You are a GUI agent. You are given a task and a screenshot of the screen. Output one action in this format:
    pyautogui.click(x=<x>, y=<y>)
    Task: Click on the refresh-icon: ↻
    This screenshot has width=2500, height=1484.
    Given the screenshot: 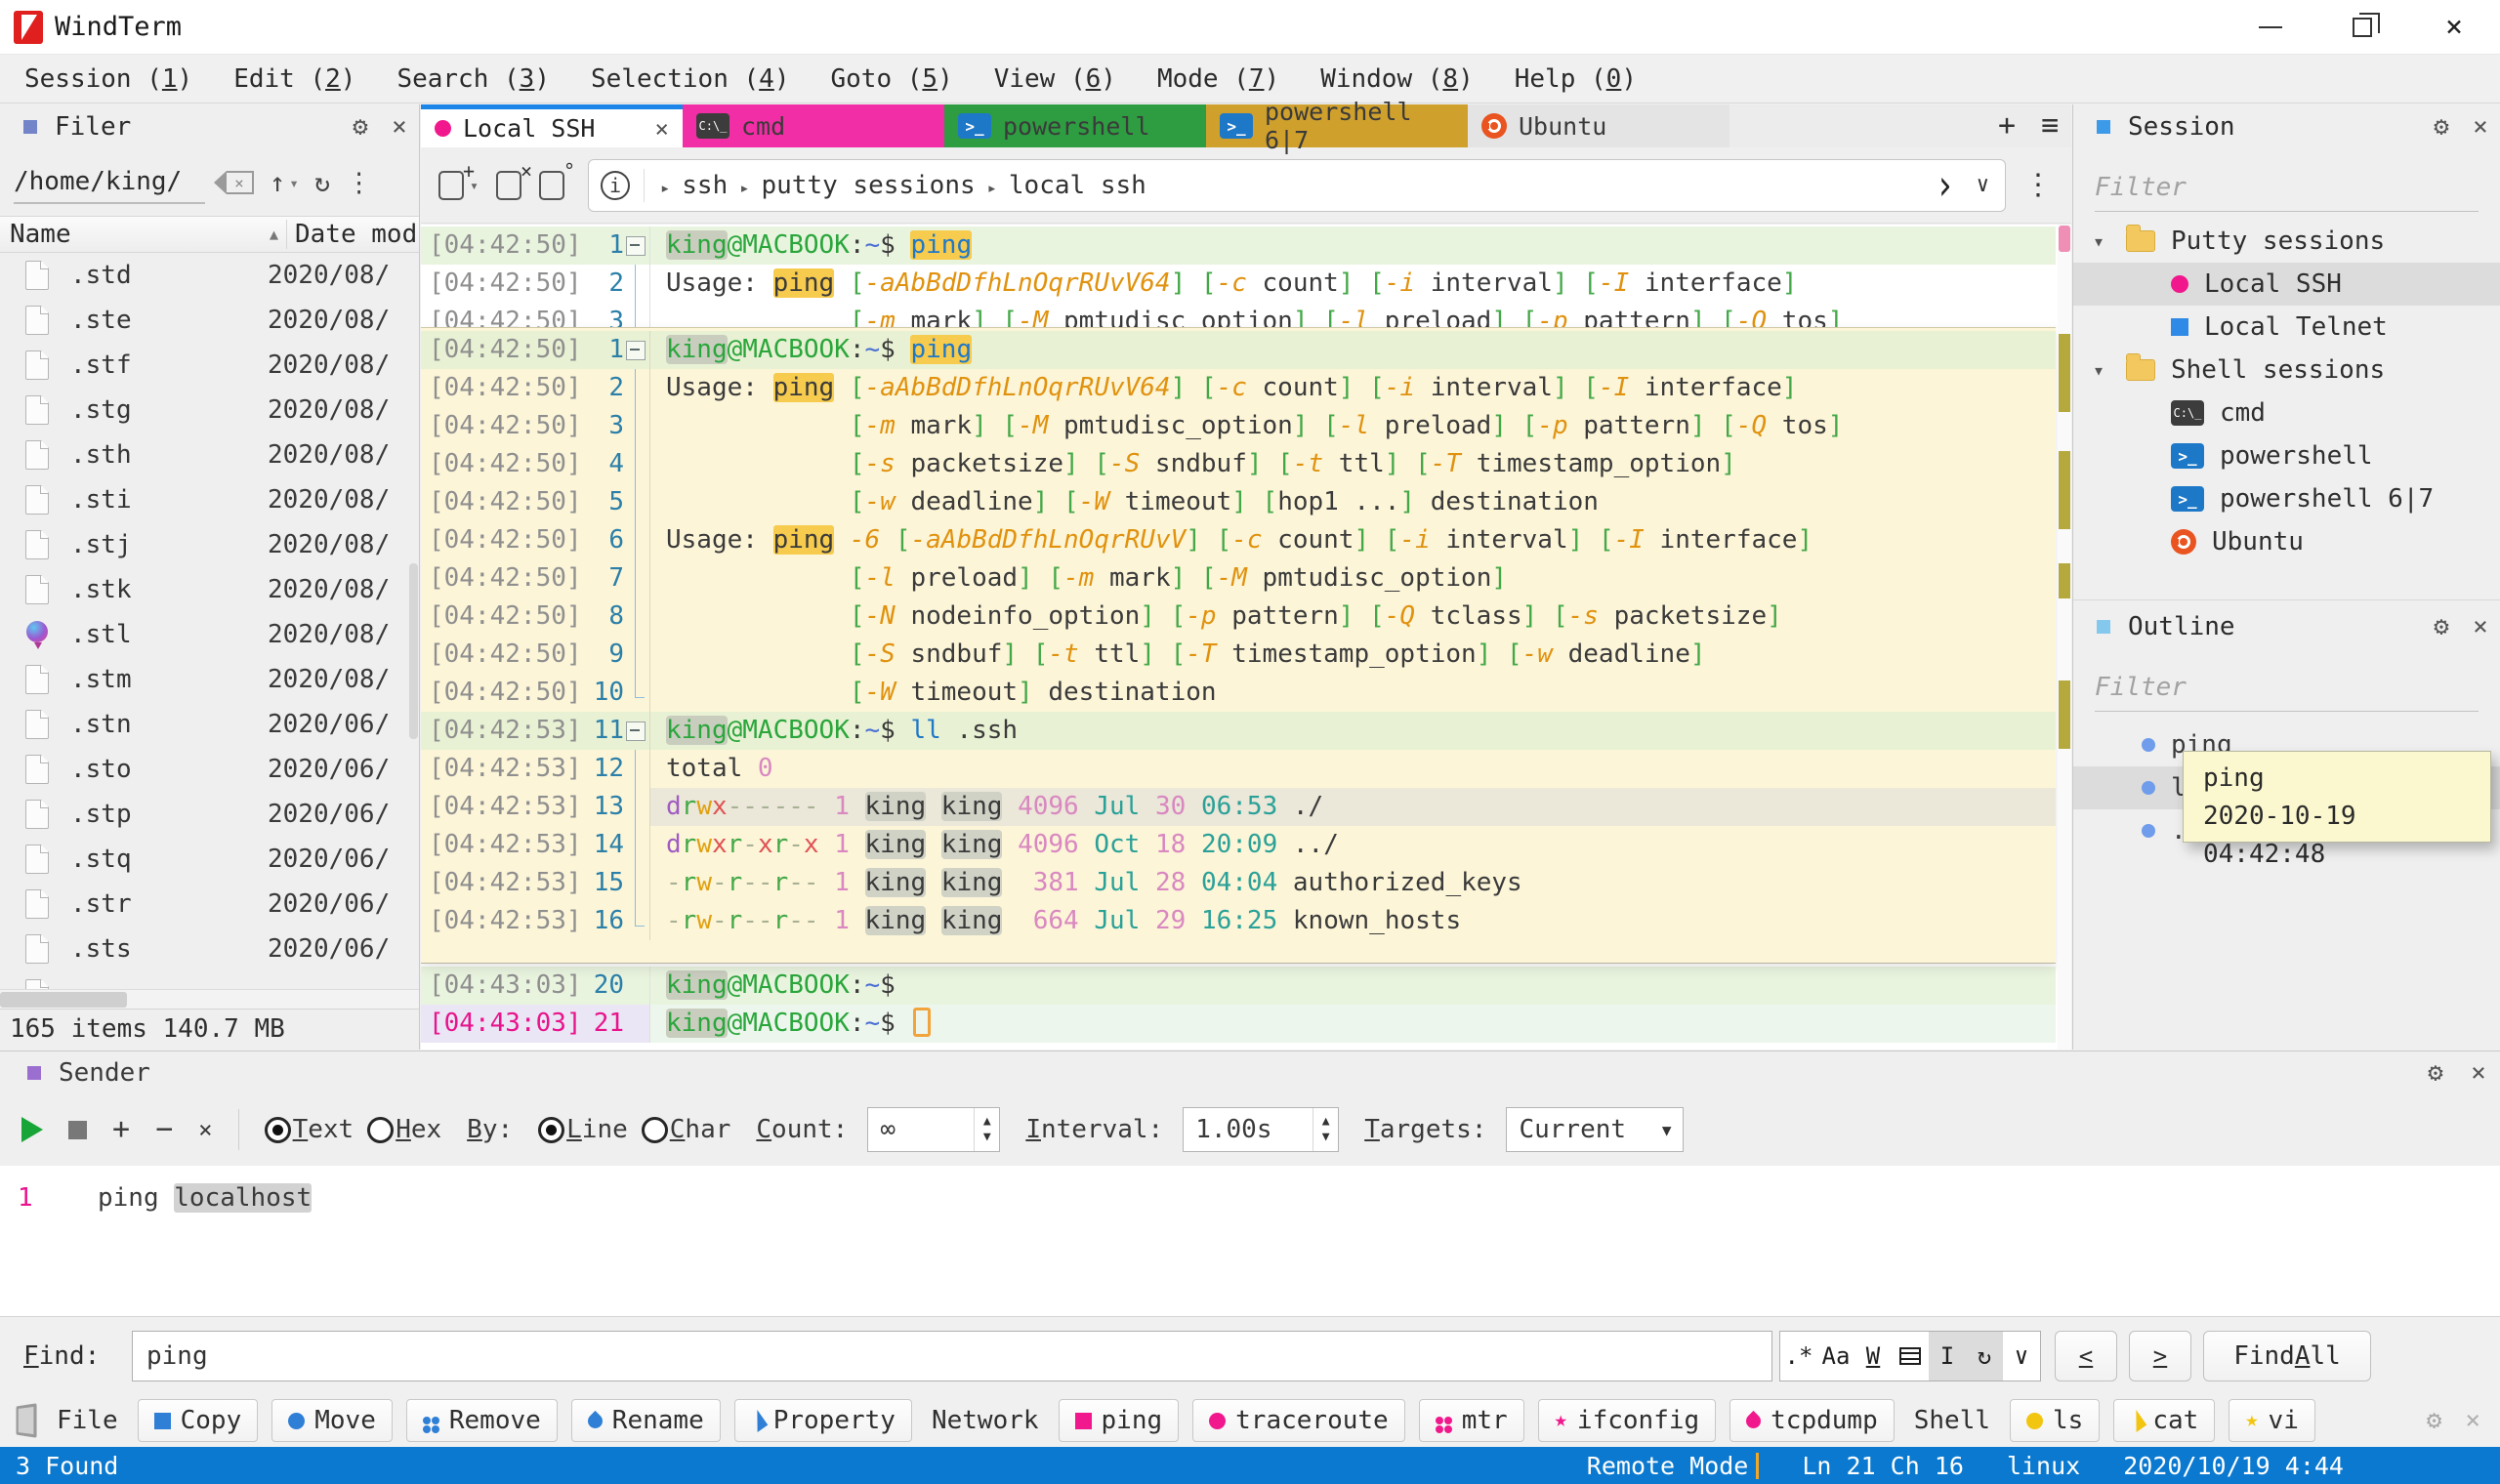 What is the action you would take?
    pyautogui.click(x=322, y=183)
    